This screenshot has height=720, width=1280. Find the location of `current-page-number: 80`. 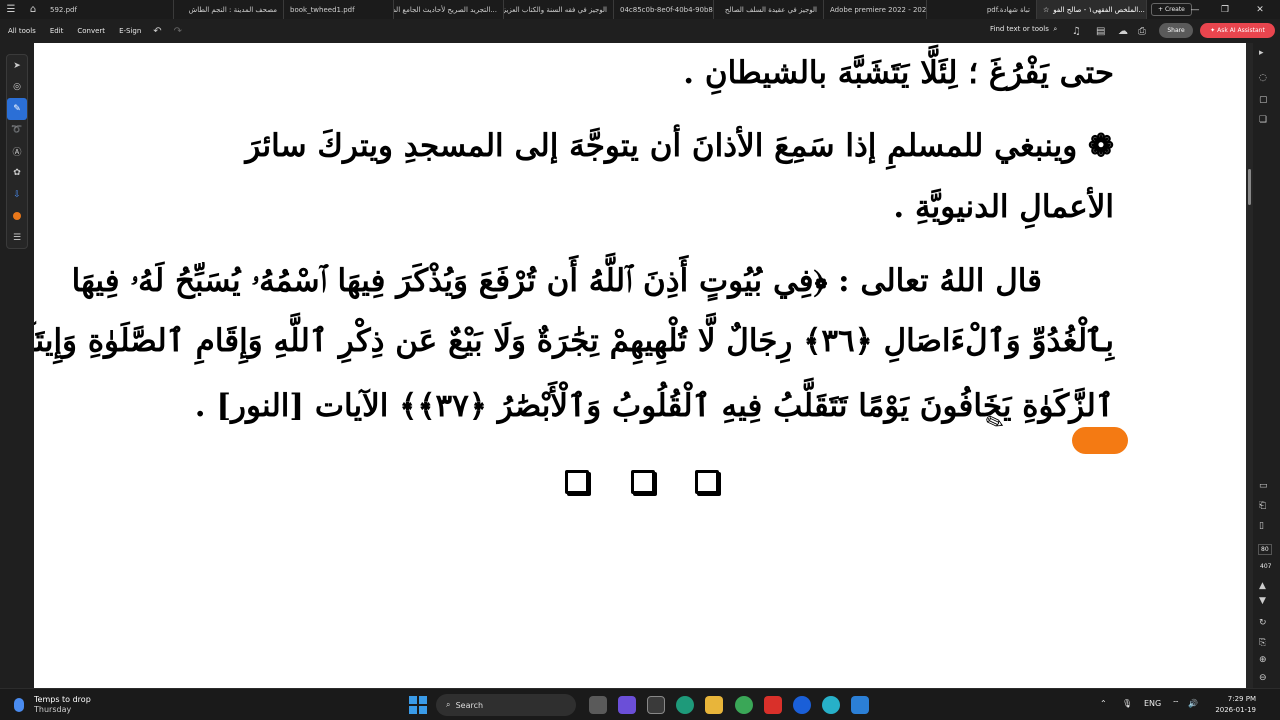

current-page-number: 80 is located at coordinates (1265, 549).